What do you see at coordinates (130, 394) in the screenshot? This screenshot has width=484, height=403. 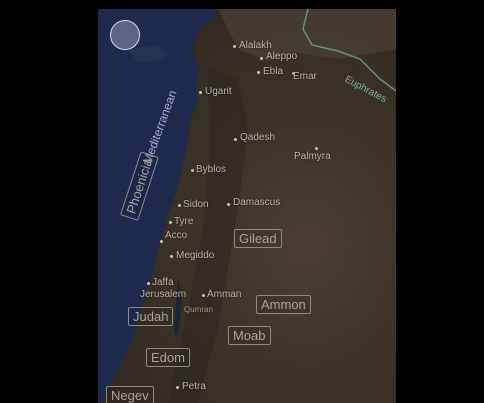 I see `region-negev: Negev` at bounding box center [130, 394].